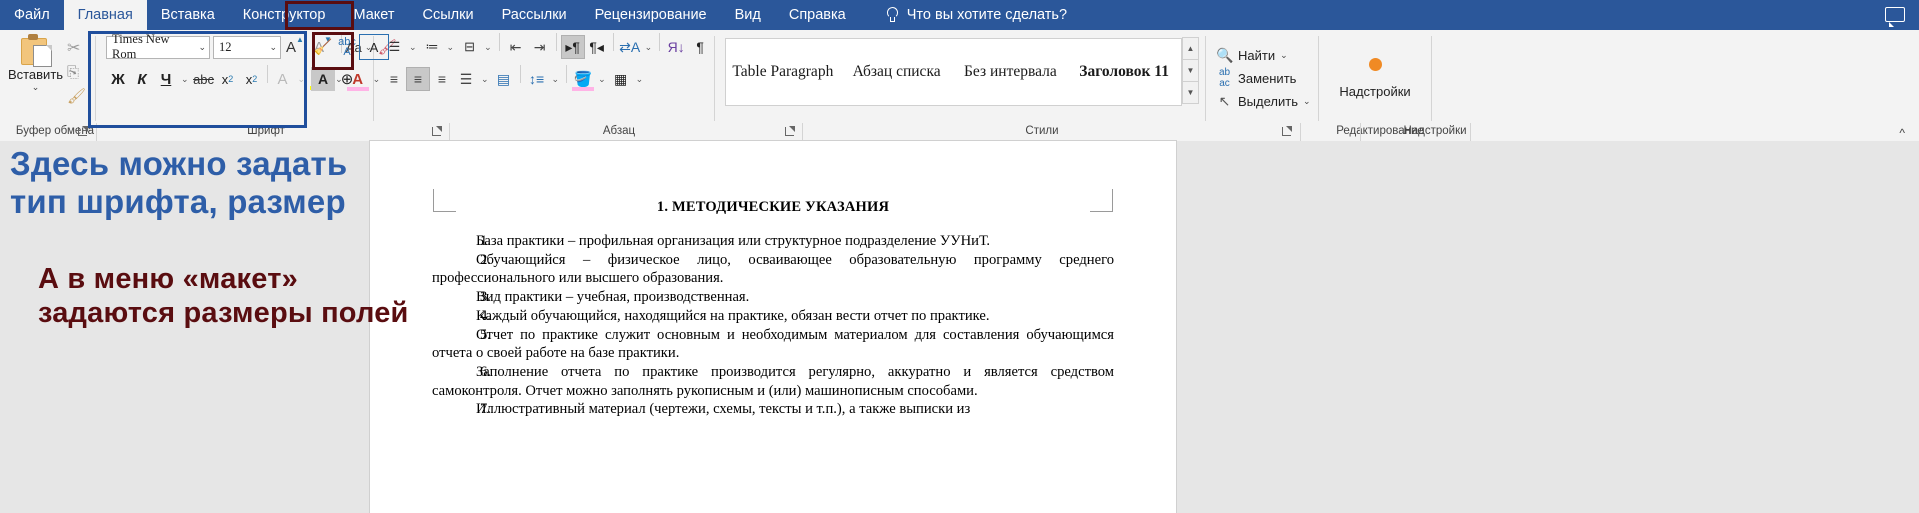 Image resolution: width=1919 pixels, height=513 pixels. What do you see at coordinates (78, 97) in the screenshot?
I see `format-painter-icon: 🖌` at bounding box center [78, 97].